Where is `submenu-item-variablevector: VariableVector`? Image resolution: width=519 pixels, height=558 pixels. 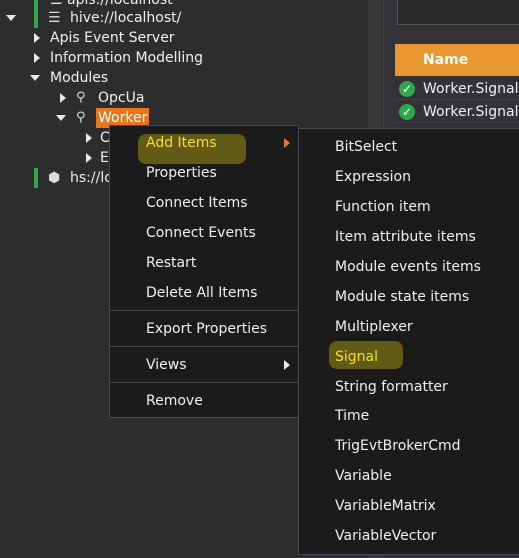 submenu-item-variablevector: VariableVector is located at coordinates (409, 536).